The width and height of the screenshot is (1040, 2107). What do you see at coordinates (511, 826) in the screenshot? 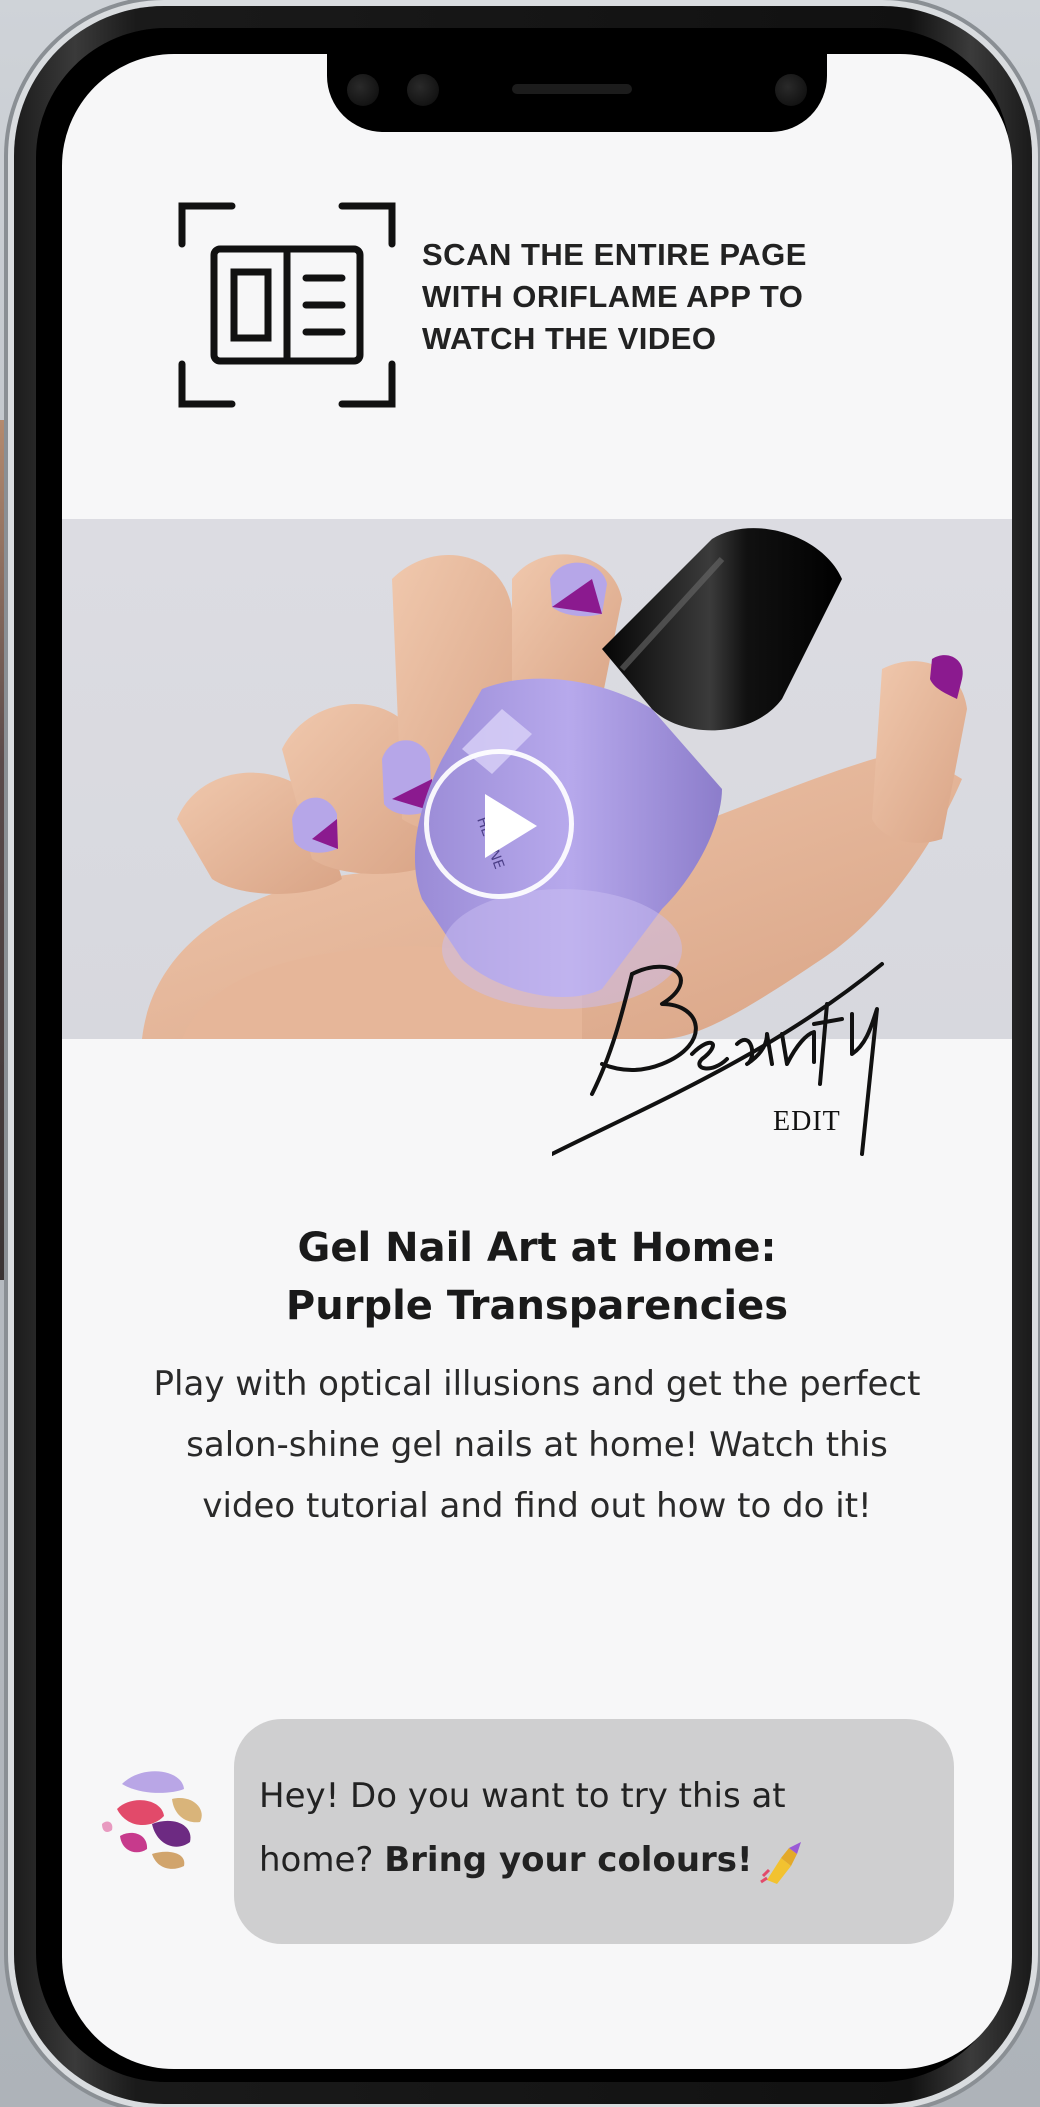
I see `play-icon` at bounding box center [511, 826].